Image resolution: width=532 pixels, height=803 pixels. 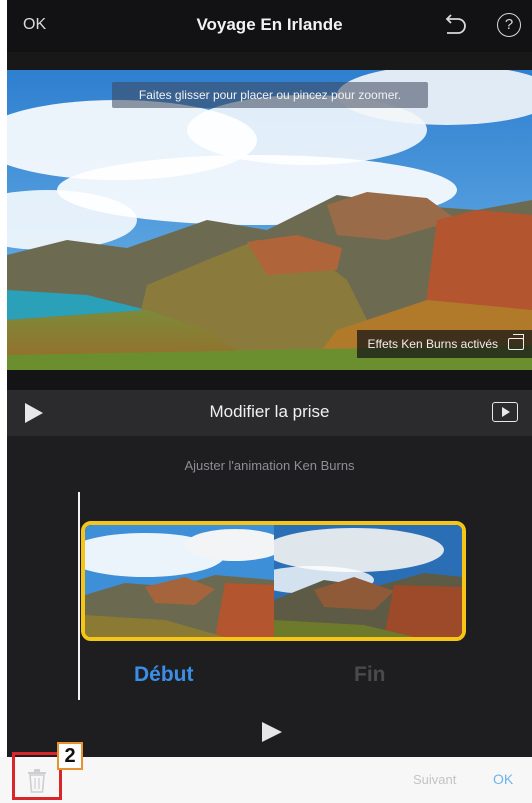 I want to click on start-frame-image, so click(x=179, y=581).